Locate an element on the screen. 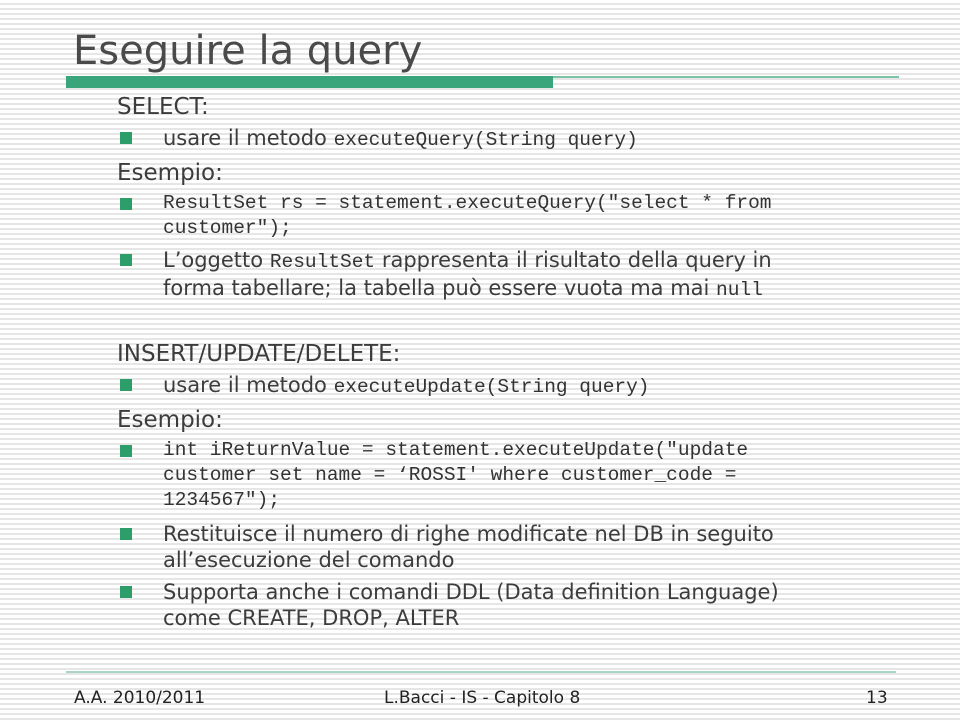  select-example-heading: Esempio: is located at coordinates (170, 173).